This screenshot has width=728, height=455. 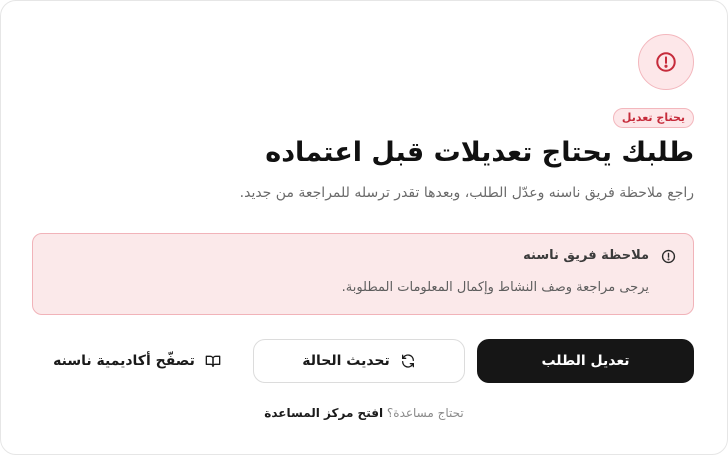 I want to click on edit-request-button: تعديل الطلب, so click(x=585, y=361).